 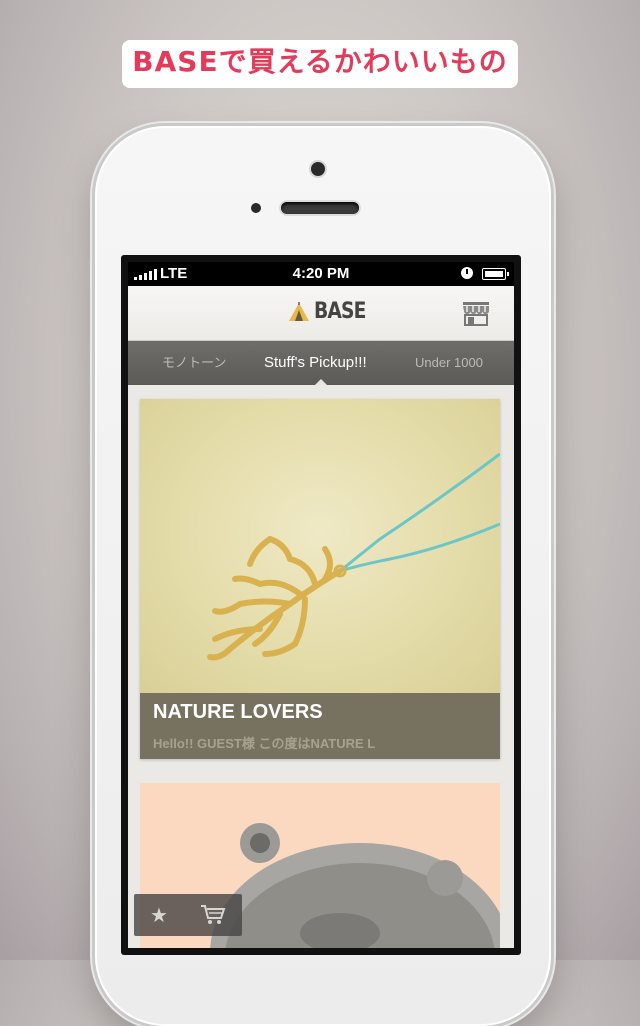 What do you see at coordinates (238, 712) in the screenshot?
I see `card-title: NATURE LOVERS` at bounding box center [238, 712].